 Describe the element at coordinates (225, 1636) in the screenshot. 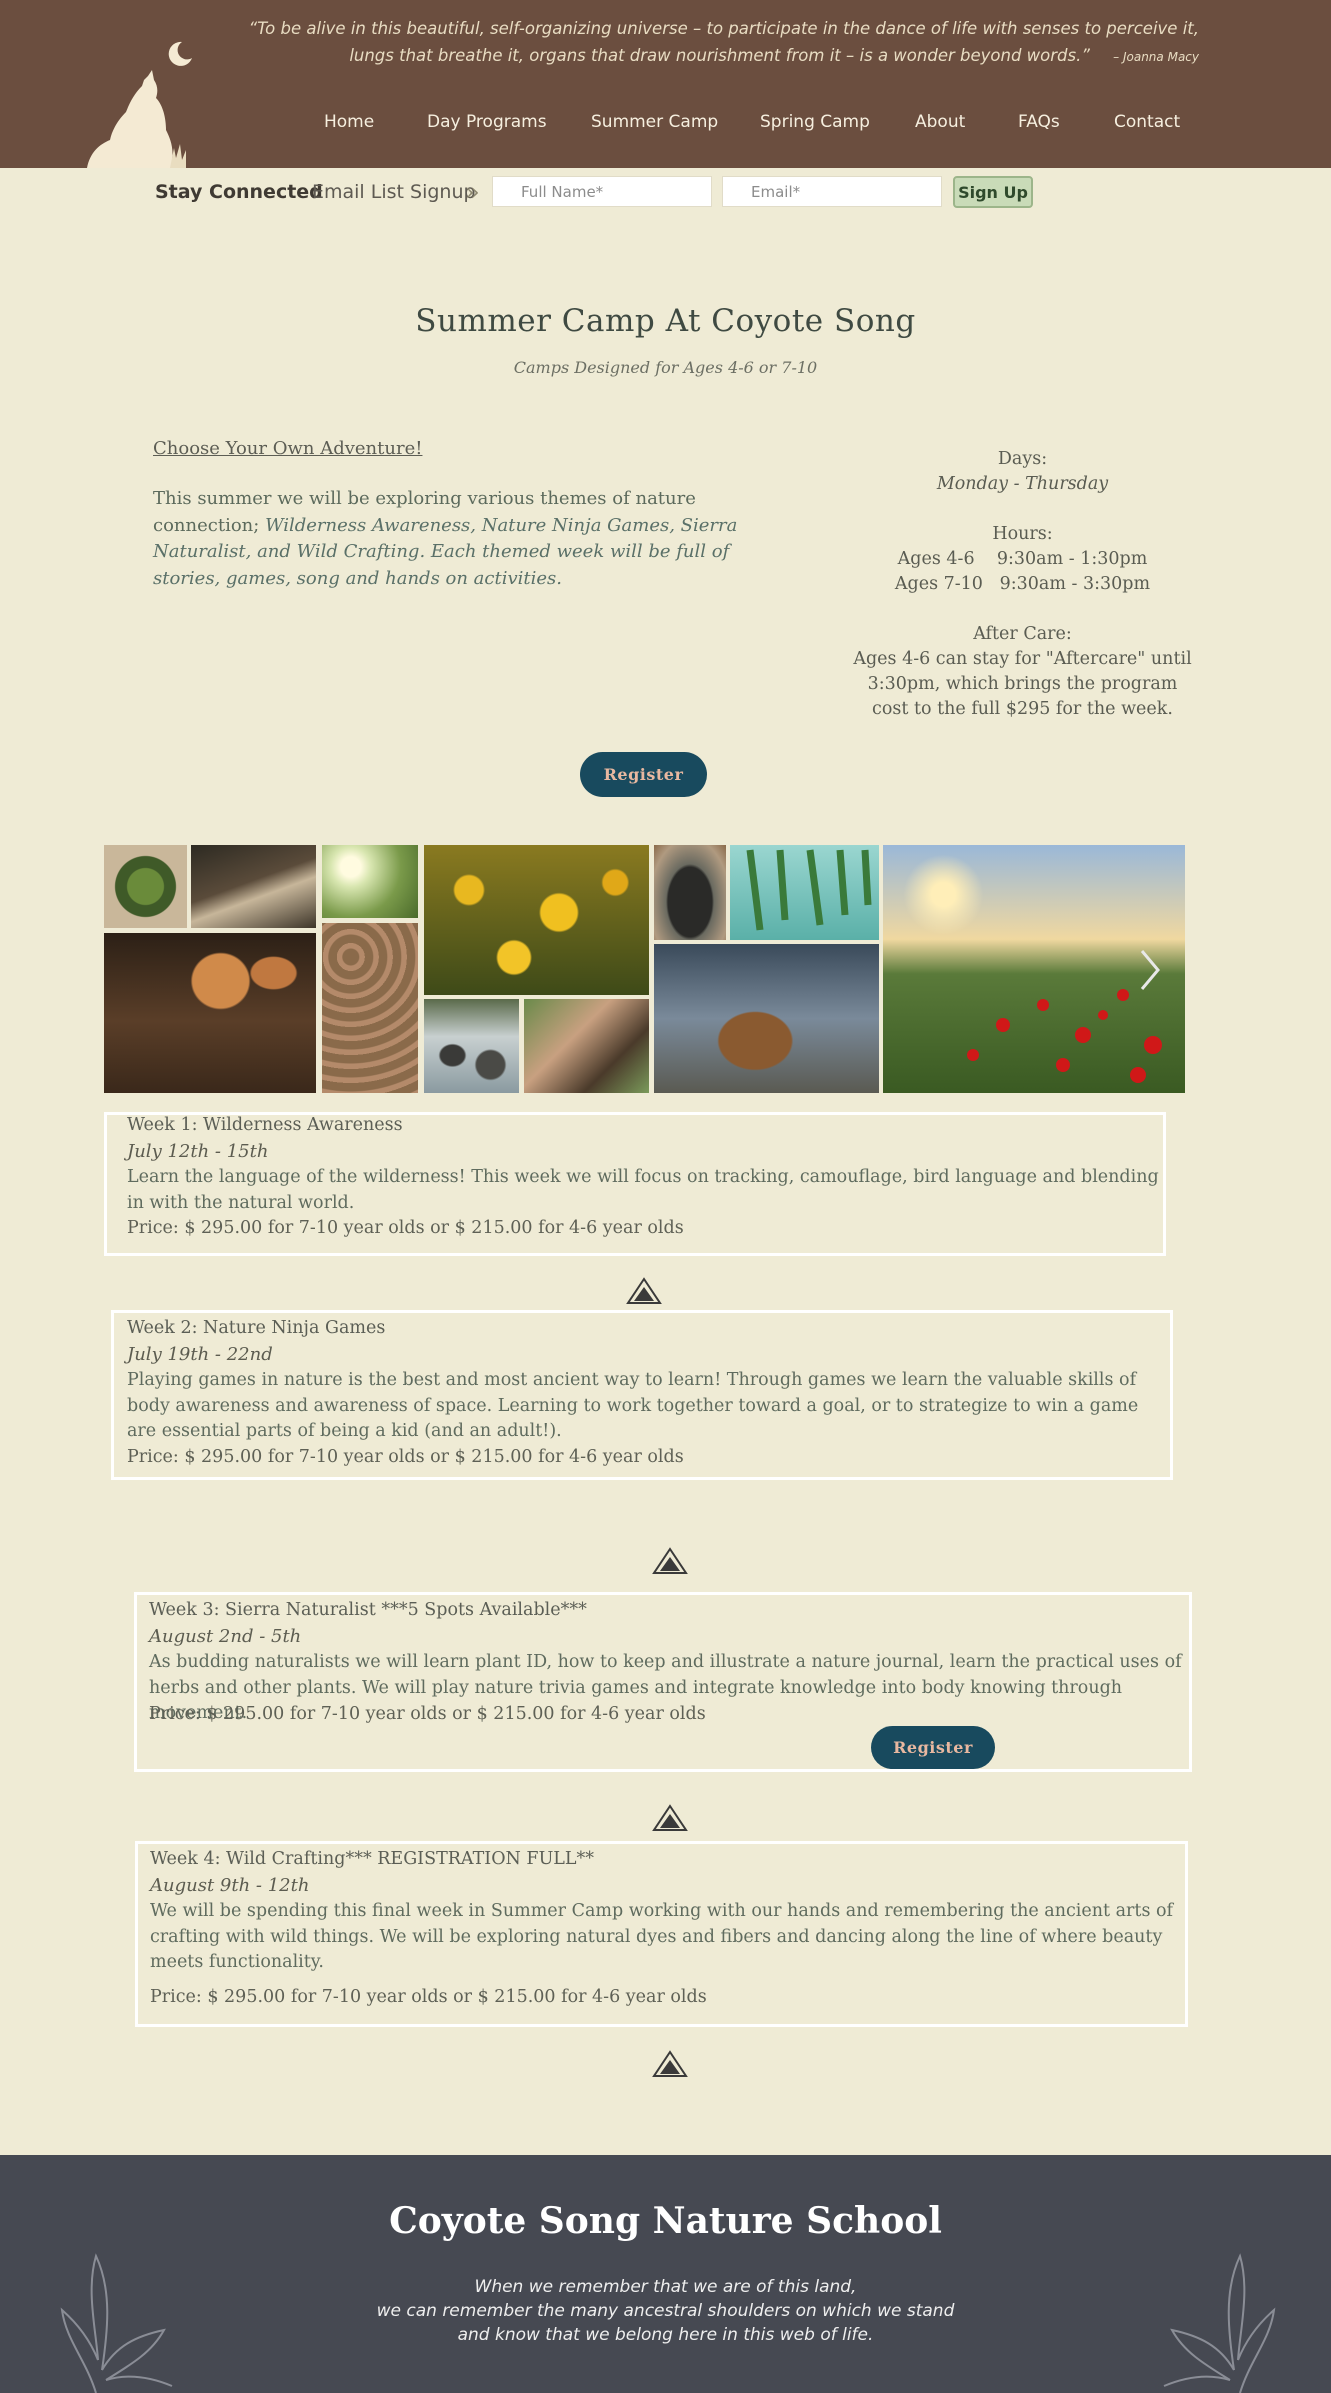

I see `week-dates: August 2nd - 5th` at that location.